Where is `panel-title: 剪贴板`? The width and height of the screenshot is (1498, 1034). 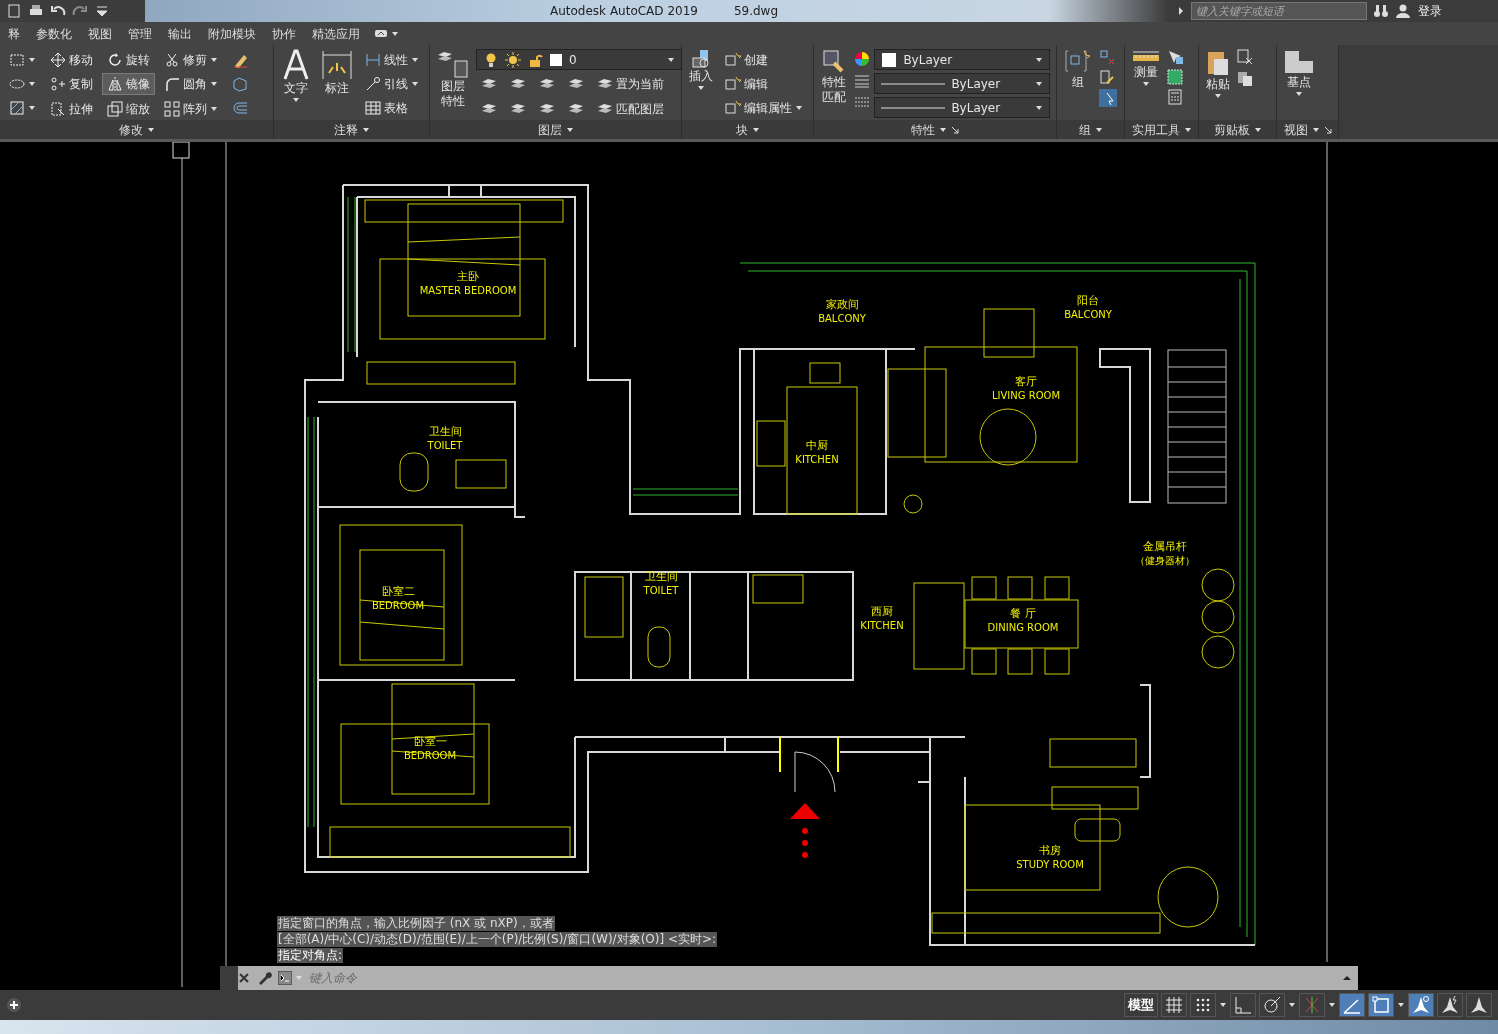 panel-title: 剪贴板 is located at coordinates (1237, 129).